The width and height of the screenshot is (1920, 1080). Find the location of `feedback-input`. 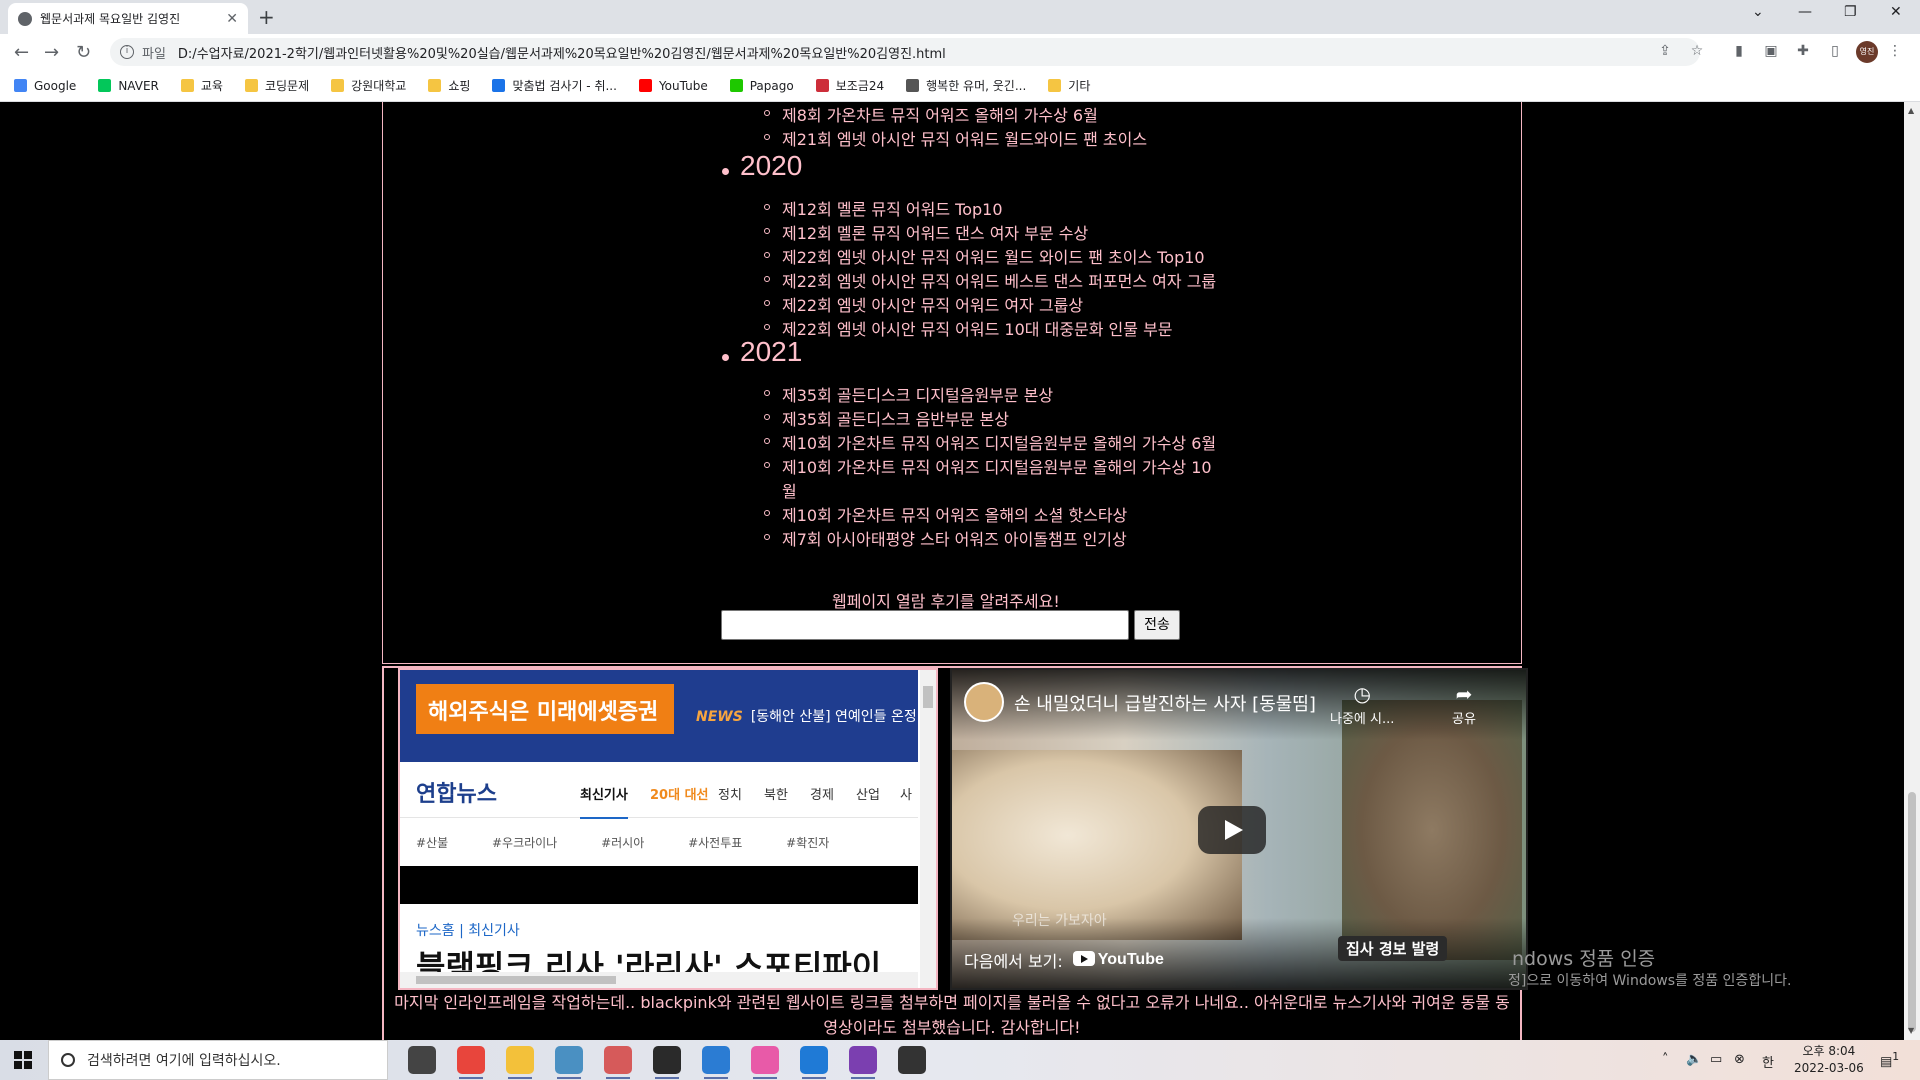

feedback-input is located at coordinates (925, 625).